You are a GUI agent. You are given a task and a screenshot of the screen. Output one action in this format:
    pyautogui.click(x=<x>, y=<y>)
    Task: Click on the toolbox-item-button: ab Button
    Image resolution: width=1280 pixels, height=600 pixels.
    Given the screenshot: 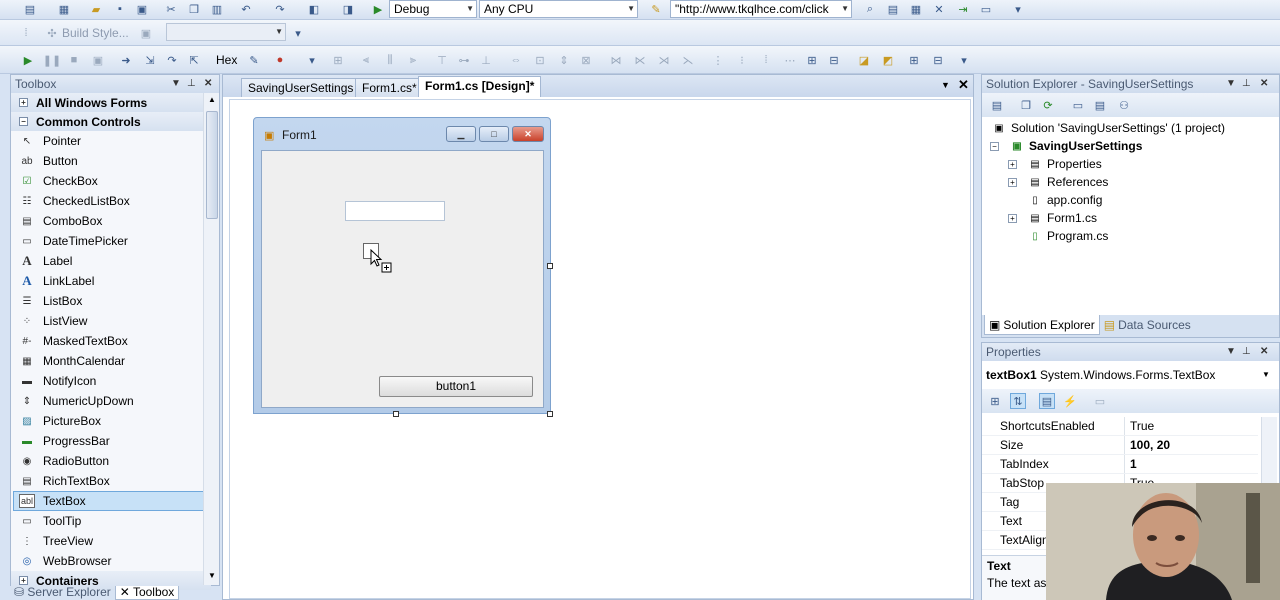 What is the action you would take?
    pyautogui.click(x=111, y=161)
    